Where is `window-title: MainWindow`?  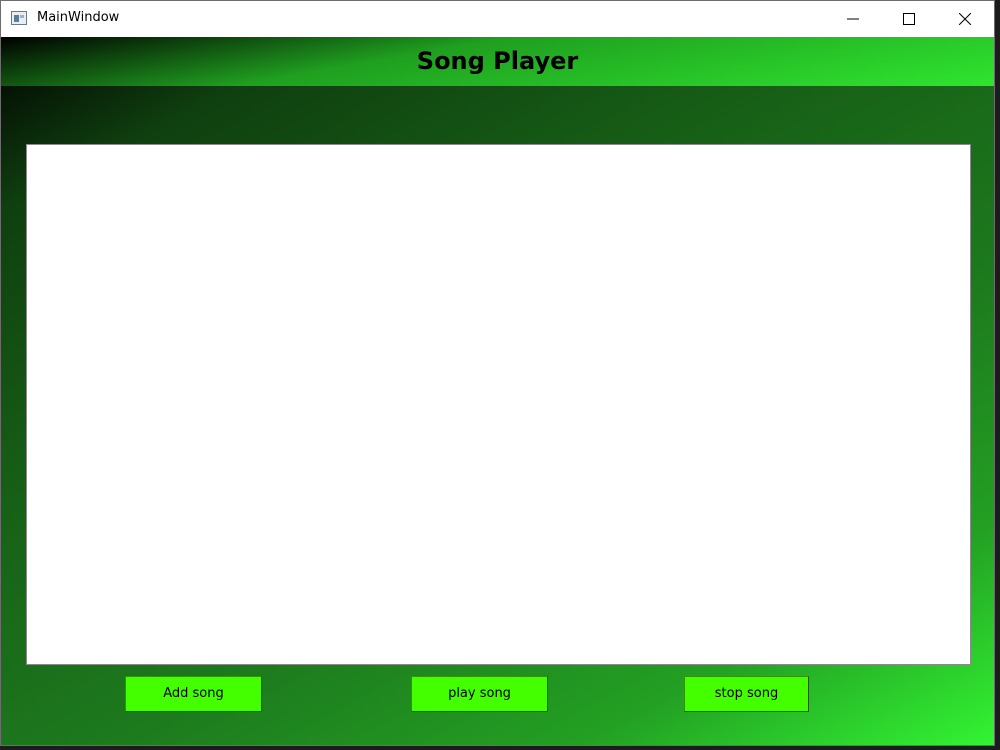 window-title: MainWindow is located at coordinates (78, 17).